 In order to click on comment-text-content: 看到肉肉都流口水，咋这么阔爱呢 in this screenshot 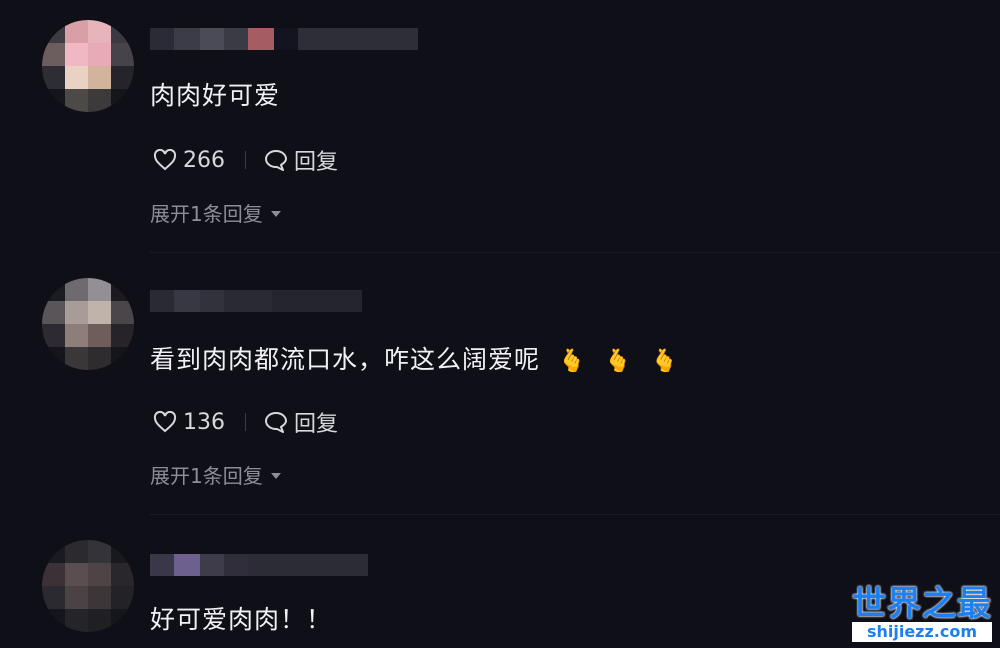, I will do `click(345, 359)`.